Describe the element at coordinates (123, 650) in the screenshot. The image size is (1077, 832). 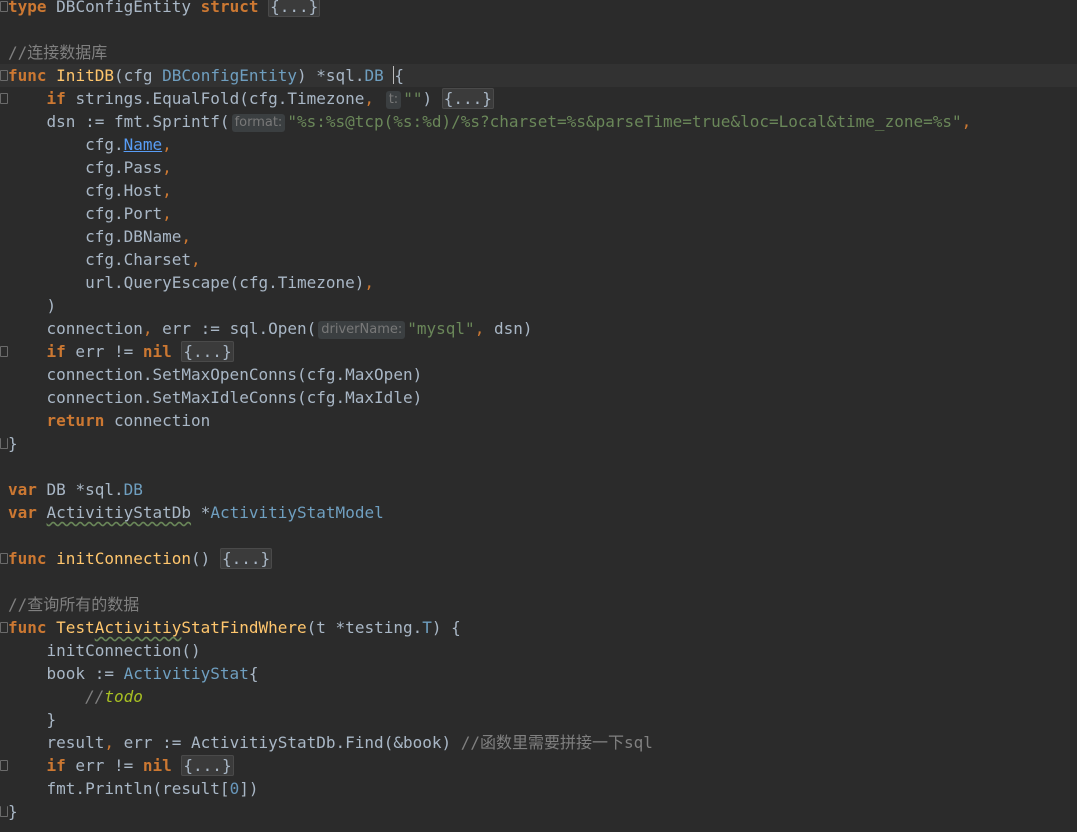
I see `code-text: initConnection()` at that location.